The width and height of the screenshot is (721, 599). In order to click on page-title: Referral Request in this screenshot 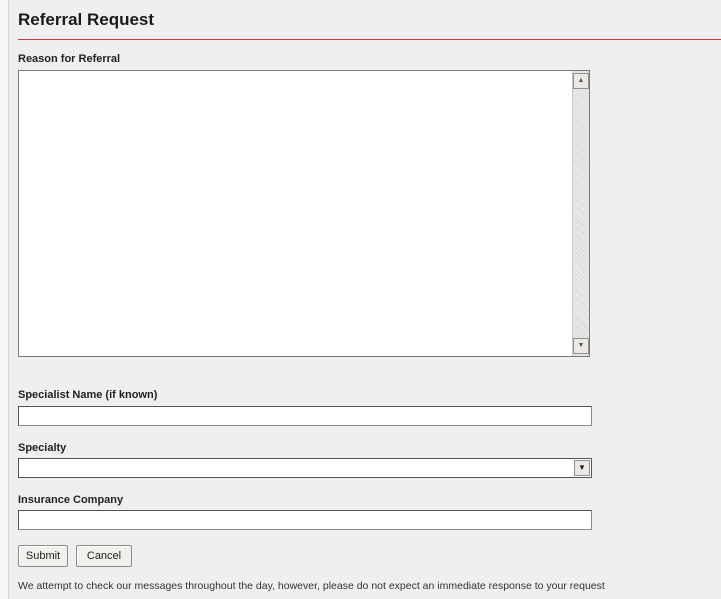, I will do `click(86, 19)`.